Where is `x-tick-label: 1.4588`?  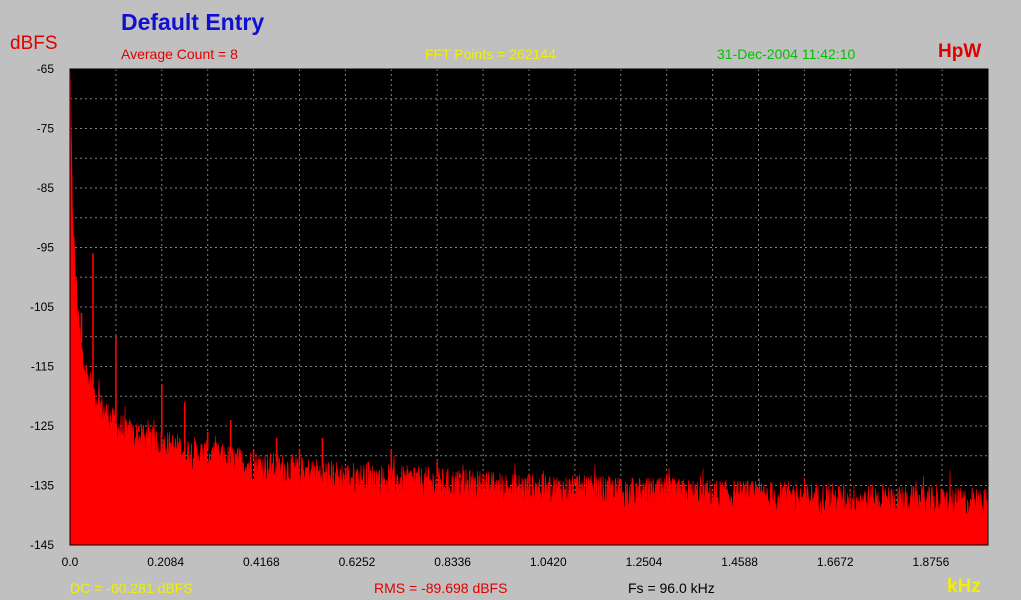
x-tick-label: 1.4588 is located at coordinates (739, 562).